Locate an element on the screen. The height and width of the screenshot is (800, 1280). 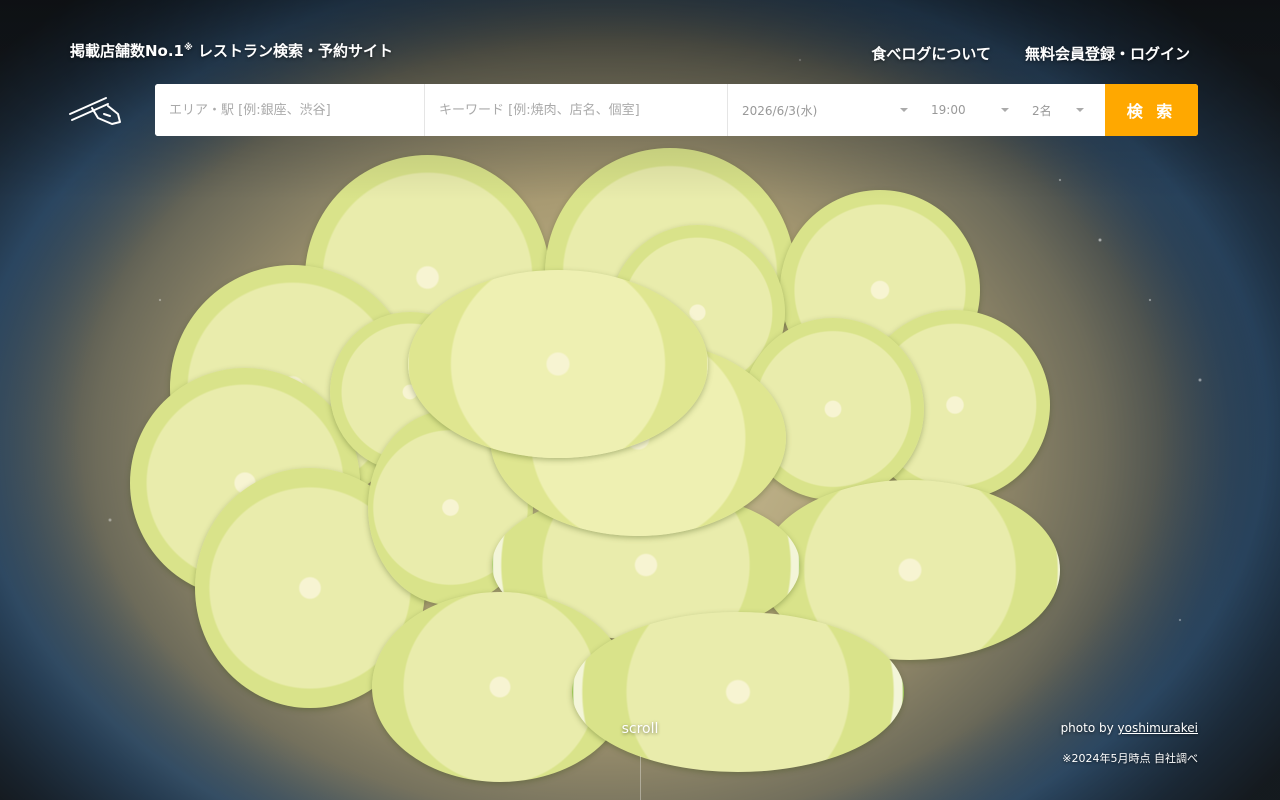
people-select: 2名 is located at coordinates (1056, 110).